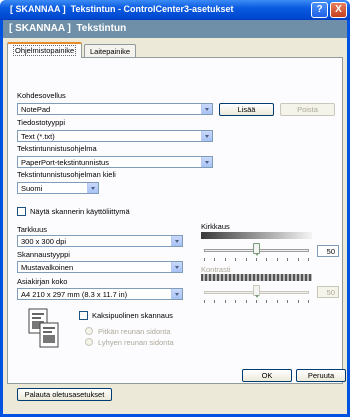  I want to click on contrast-pattern-bar, so click(256, 277).